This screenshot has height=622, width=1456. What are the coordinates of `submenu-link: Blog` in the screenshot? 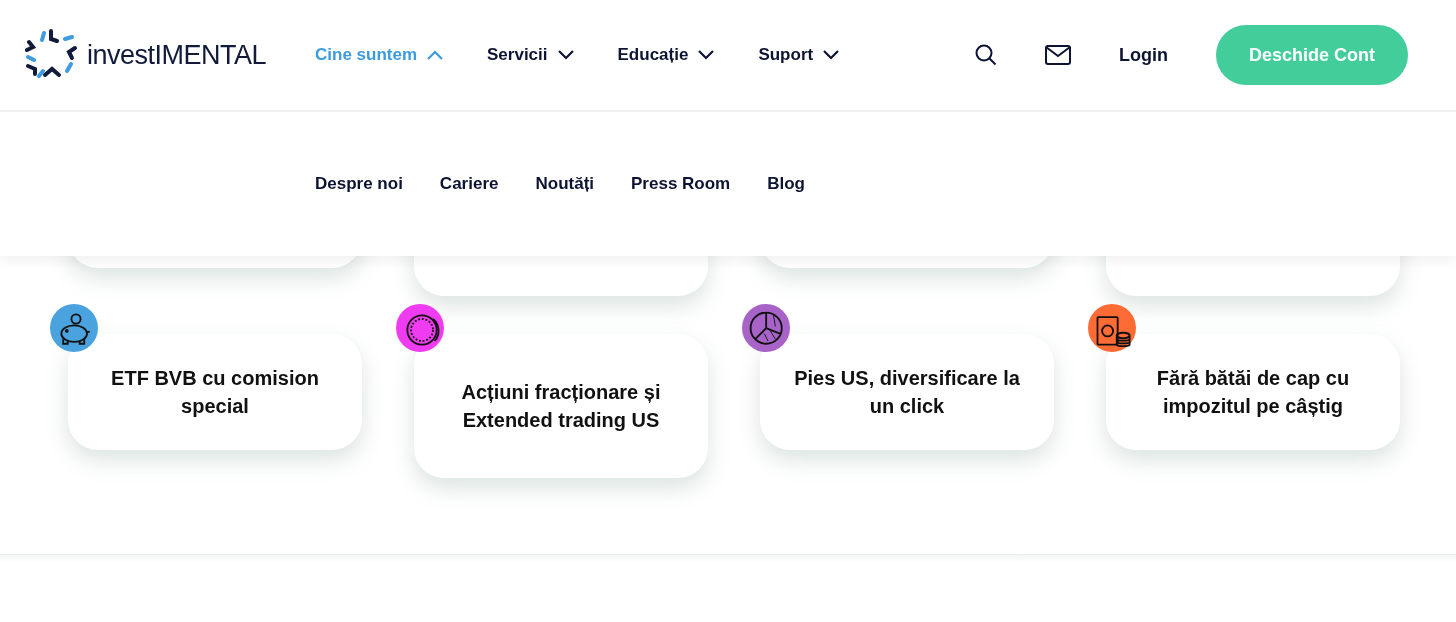 It's located at (786, 184).